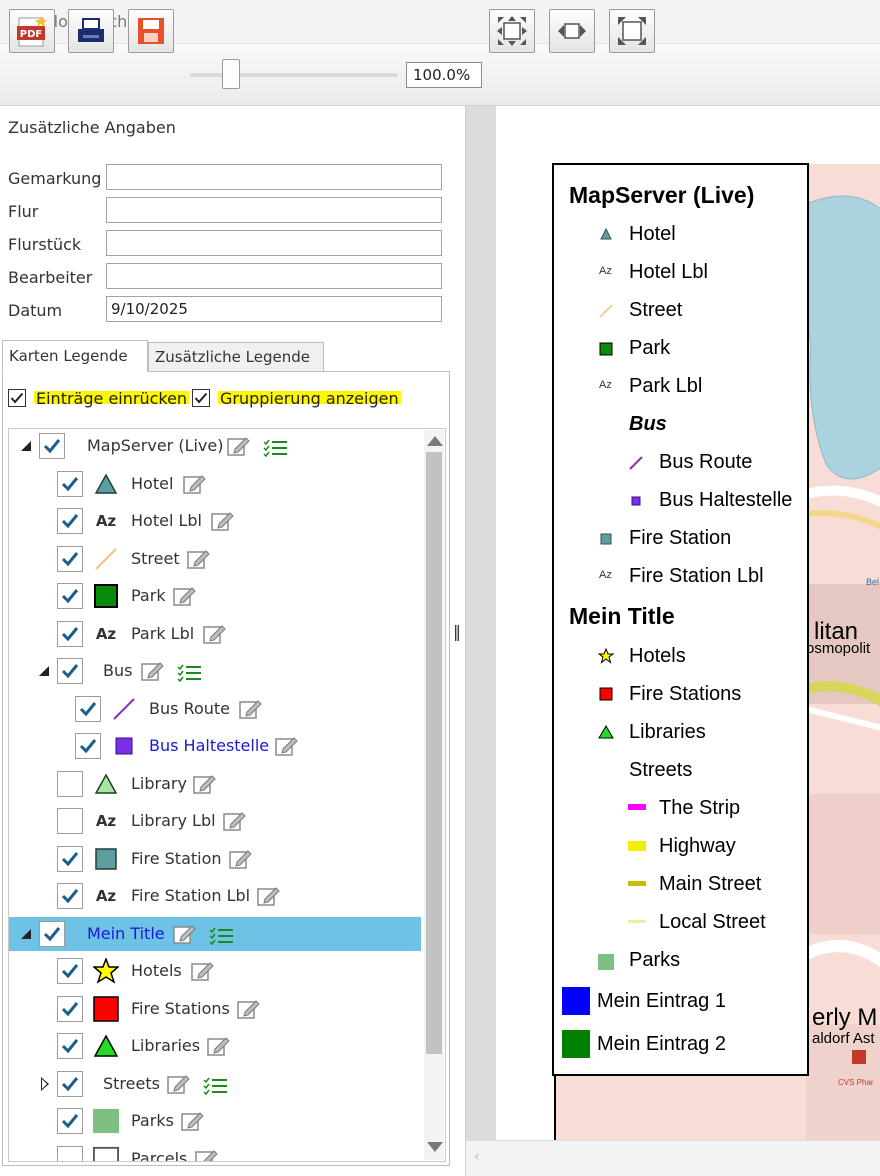 The width and height of the screenshot is (880, 1176). Describe the element at coordinates (636, 463) in the screenshot. I see `bus-route-line-icon` at that location.